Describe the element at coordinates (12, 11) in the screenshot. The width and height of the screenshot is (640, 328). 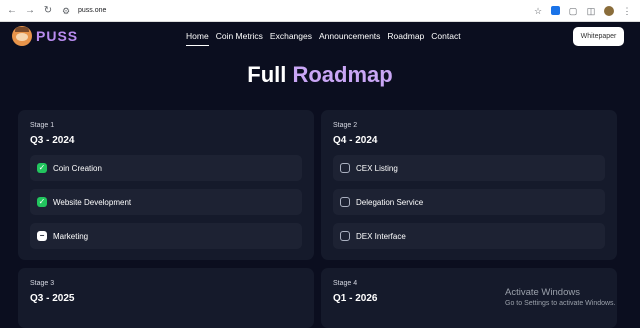
I see `back-arrow-icon: ←` at that location.